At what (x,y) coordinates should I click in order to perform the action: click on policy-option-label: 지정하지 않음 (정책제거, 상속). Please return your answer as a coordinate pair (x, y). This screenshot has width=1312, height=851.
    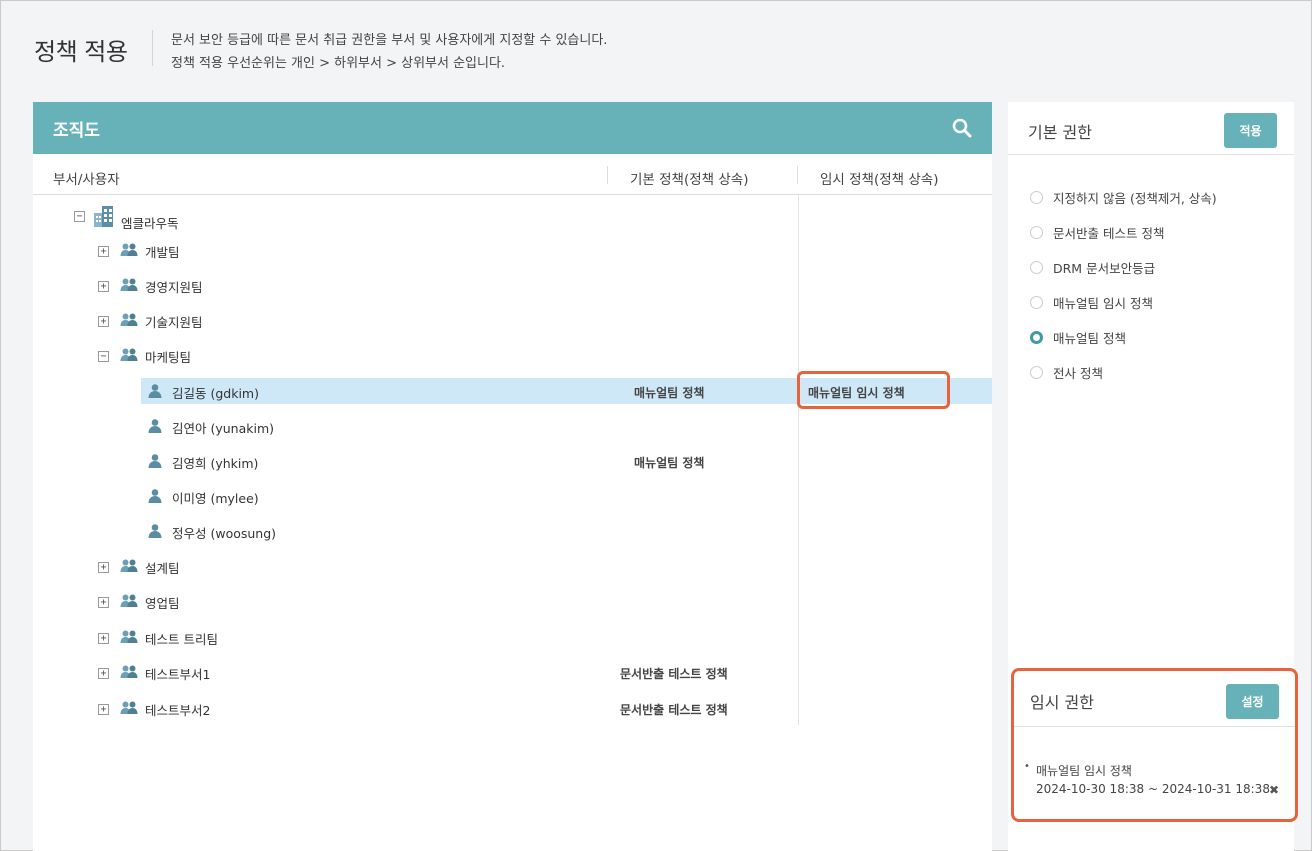
    Looking at the image, I should click on (1135, 198).